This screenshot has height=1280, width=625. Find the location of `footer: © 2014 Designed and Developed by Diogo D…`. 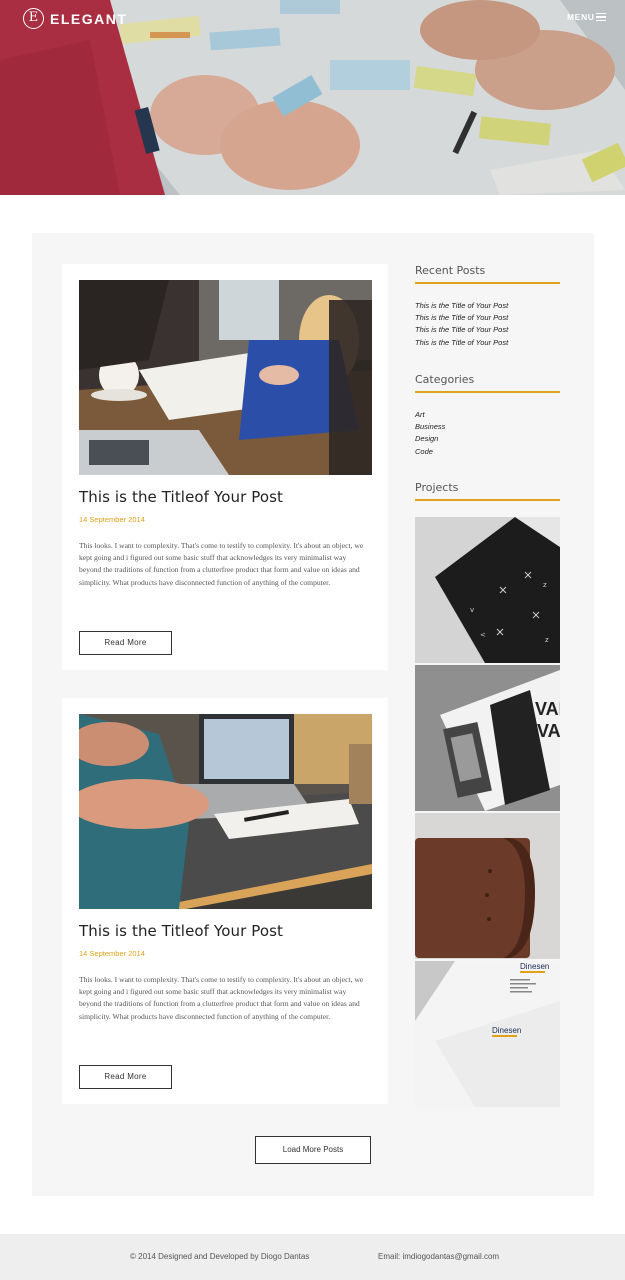

footer: © 2014 Designed and Developed by Diogo D… is located at coordinates (312, 1257).